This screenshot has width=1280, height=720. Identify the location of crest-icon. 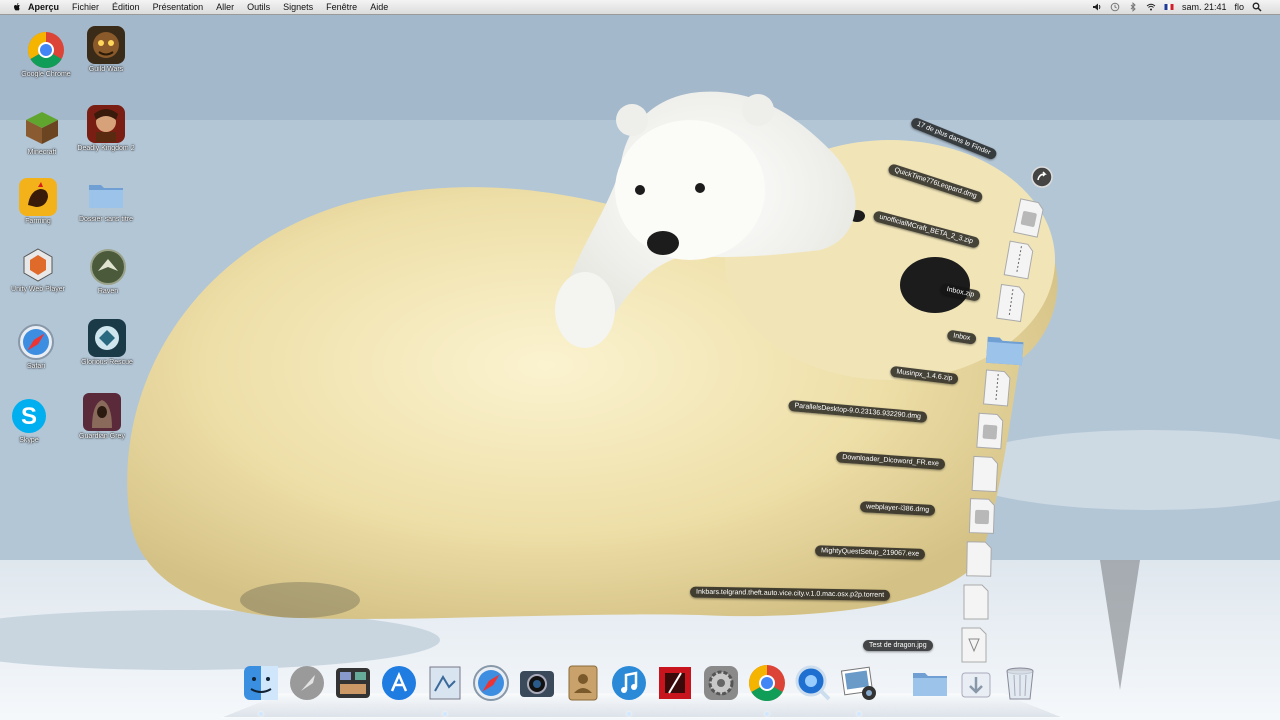
(107, 338).